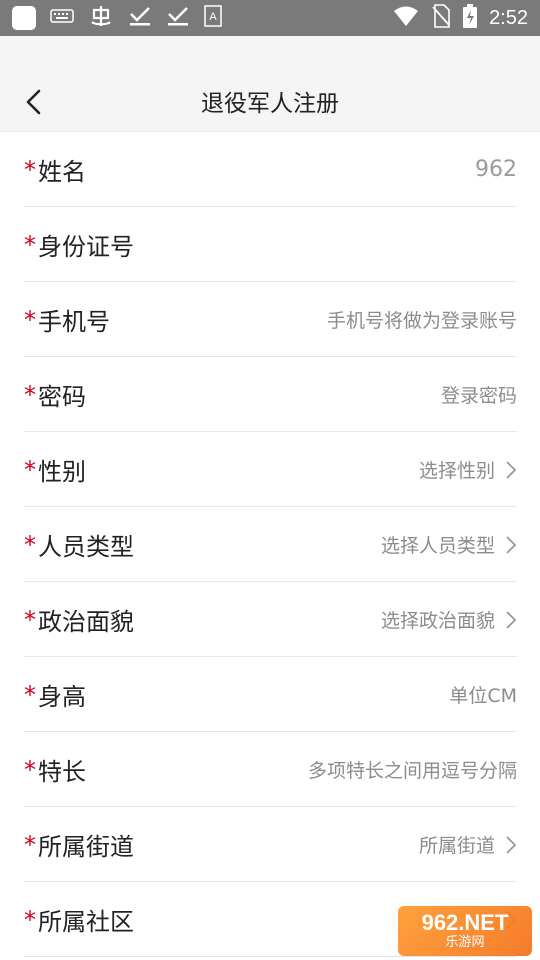 This screenshot has width=540, height=960. I want to click on field-placeholder: 选择政治面貌, so click(437, 621).